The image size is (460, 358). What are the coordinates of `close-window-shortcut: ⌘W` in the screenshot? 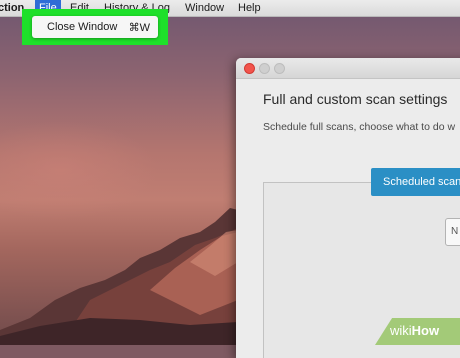 It's located at (139, 28).